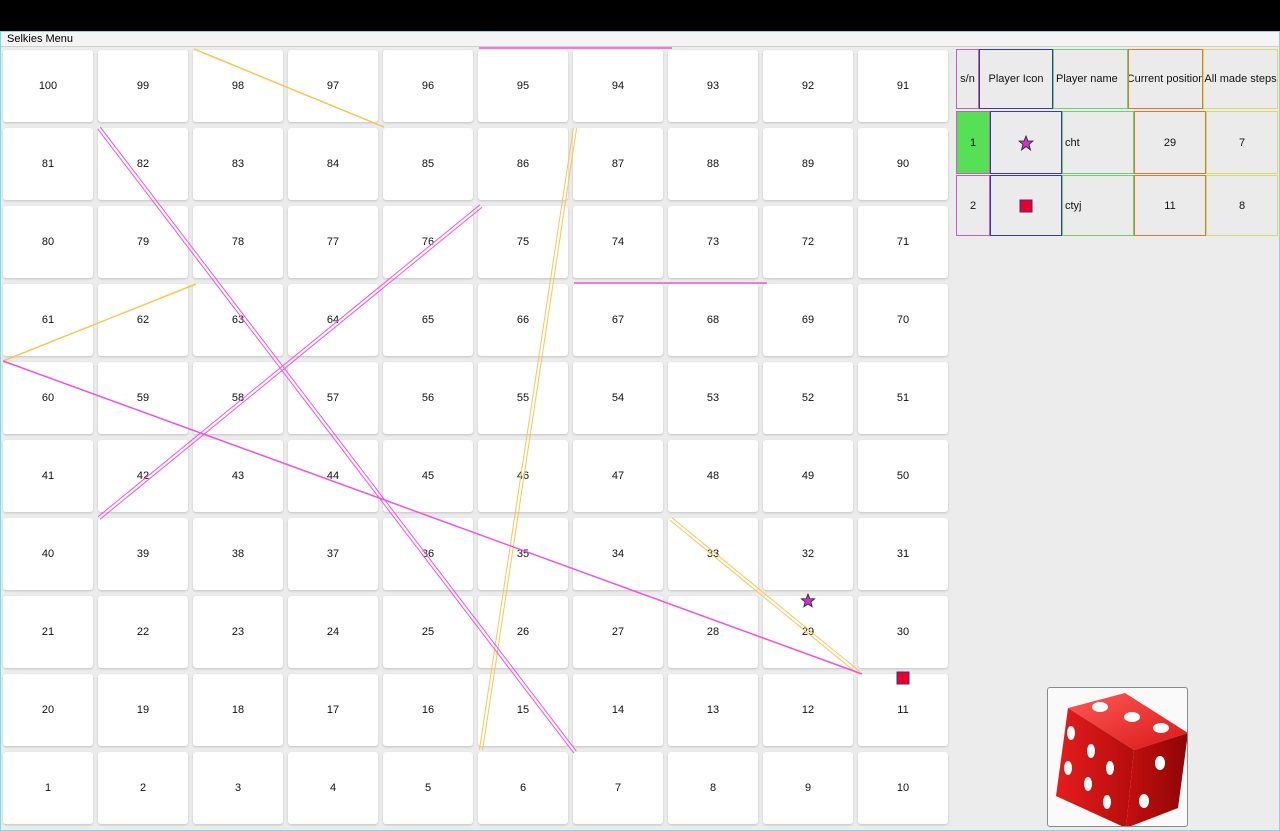  I want to click on board-cell-44: 44, so click(333, 476).